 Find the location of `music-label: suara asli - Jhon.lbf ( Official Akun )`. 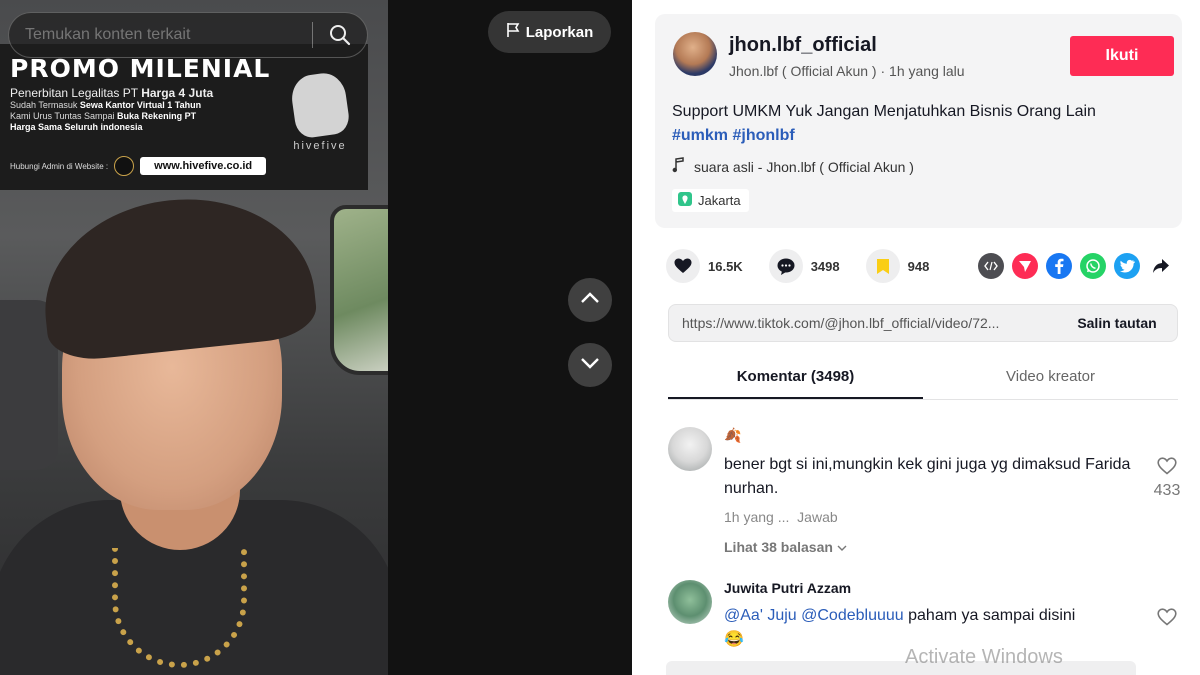

music-label: suara asli - Jhon.lbf ( Official Akun ) is located at coordinates (804, 166).